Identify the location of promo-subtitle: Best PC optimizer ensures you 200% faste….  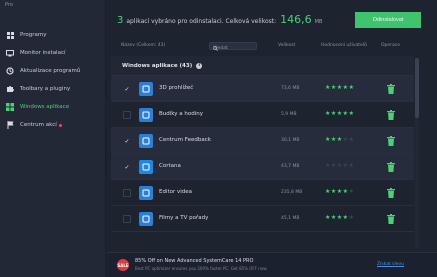
(201, 268).